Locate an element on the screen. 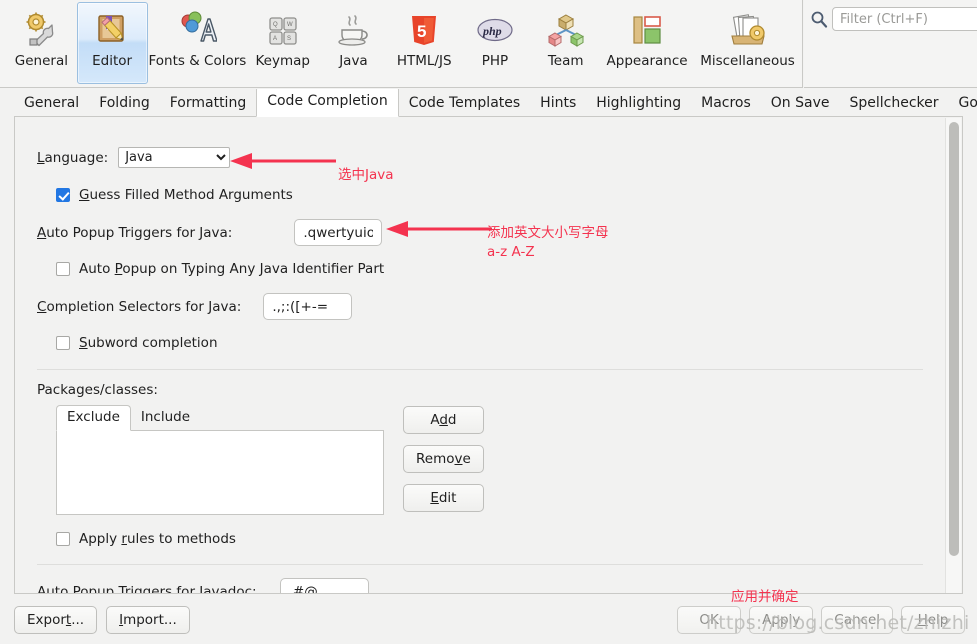 The image size is (977, 644). subword-row: Subword completion is located at coordinates (500, 343).